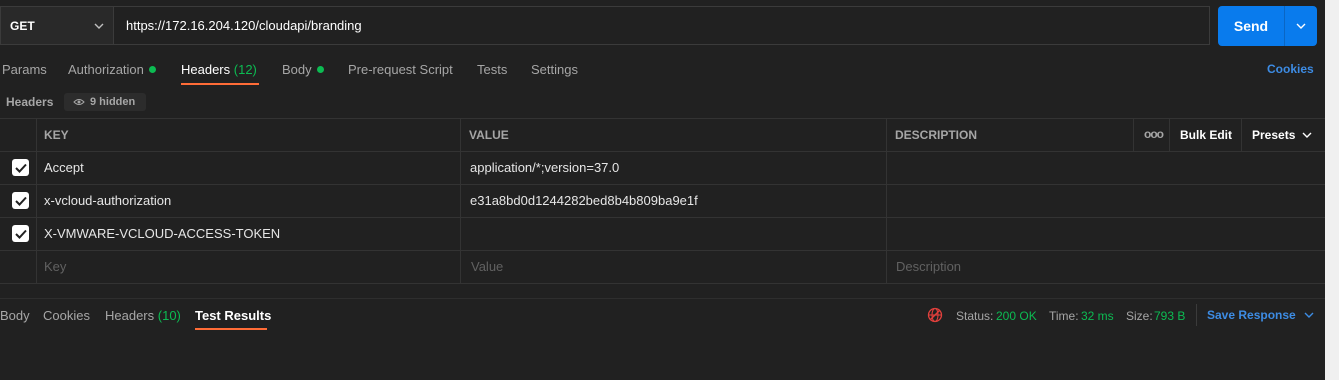 The width and height of the screenshot is (1339, 380). Describe the element at coordinates (56, 135) in the screenshot. I see `column-header-key: KEY` at that location.